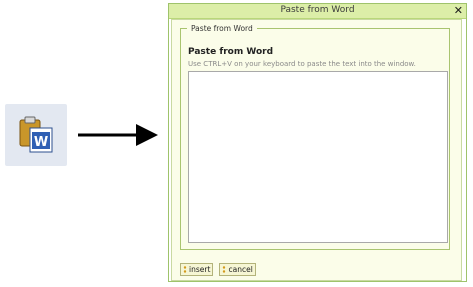 Image resolution: width=473 pixels, height=287 pixels. I want to click on cancel-button-label: cancel, so click(240, 269).